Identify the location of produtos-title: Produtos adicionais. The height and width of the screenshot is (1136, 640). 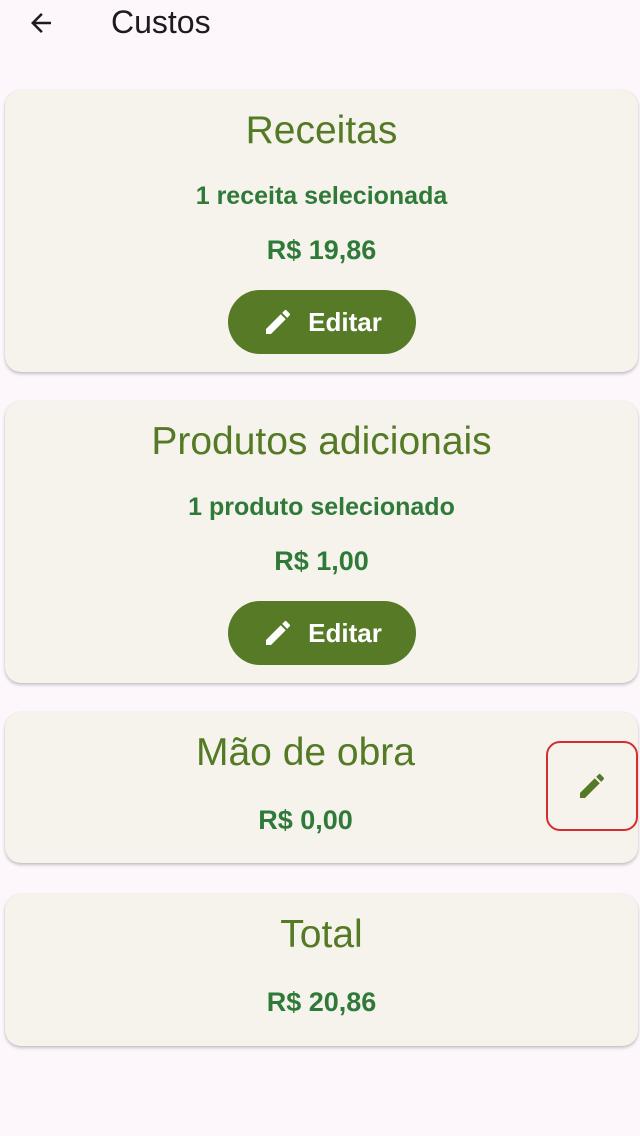
(321, 441).